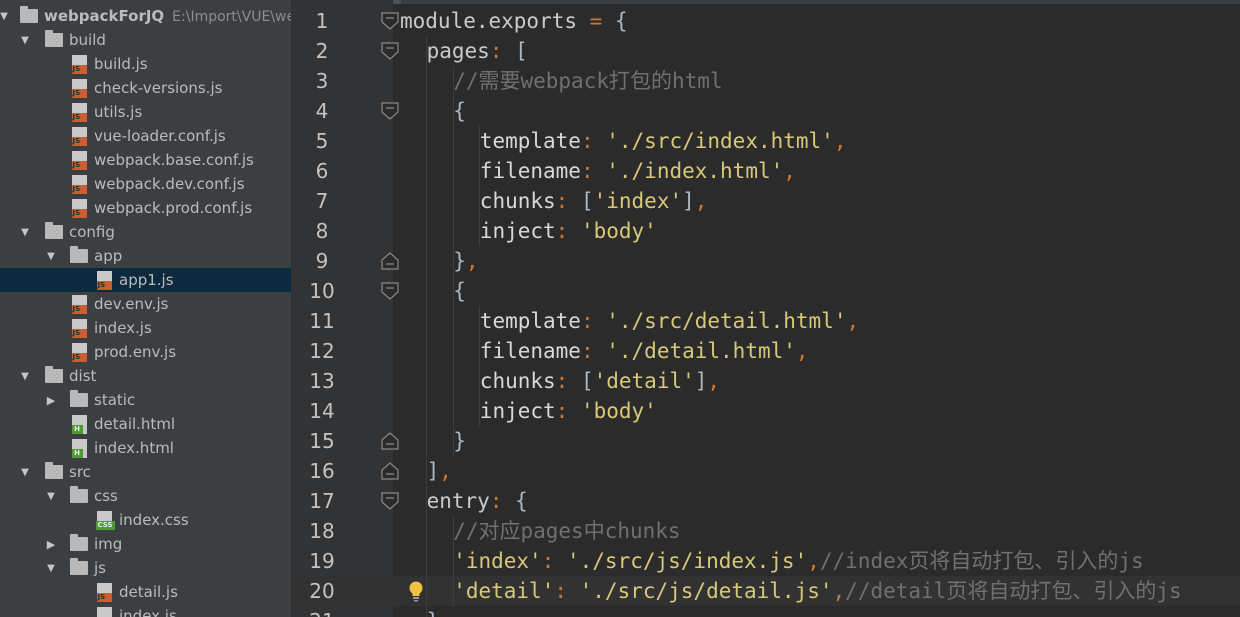 This screenshot has height=617, width=1240. Describe the element at coordinates (497, 561) in the screenshot. I see `code-token: 'index'` at that location.